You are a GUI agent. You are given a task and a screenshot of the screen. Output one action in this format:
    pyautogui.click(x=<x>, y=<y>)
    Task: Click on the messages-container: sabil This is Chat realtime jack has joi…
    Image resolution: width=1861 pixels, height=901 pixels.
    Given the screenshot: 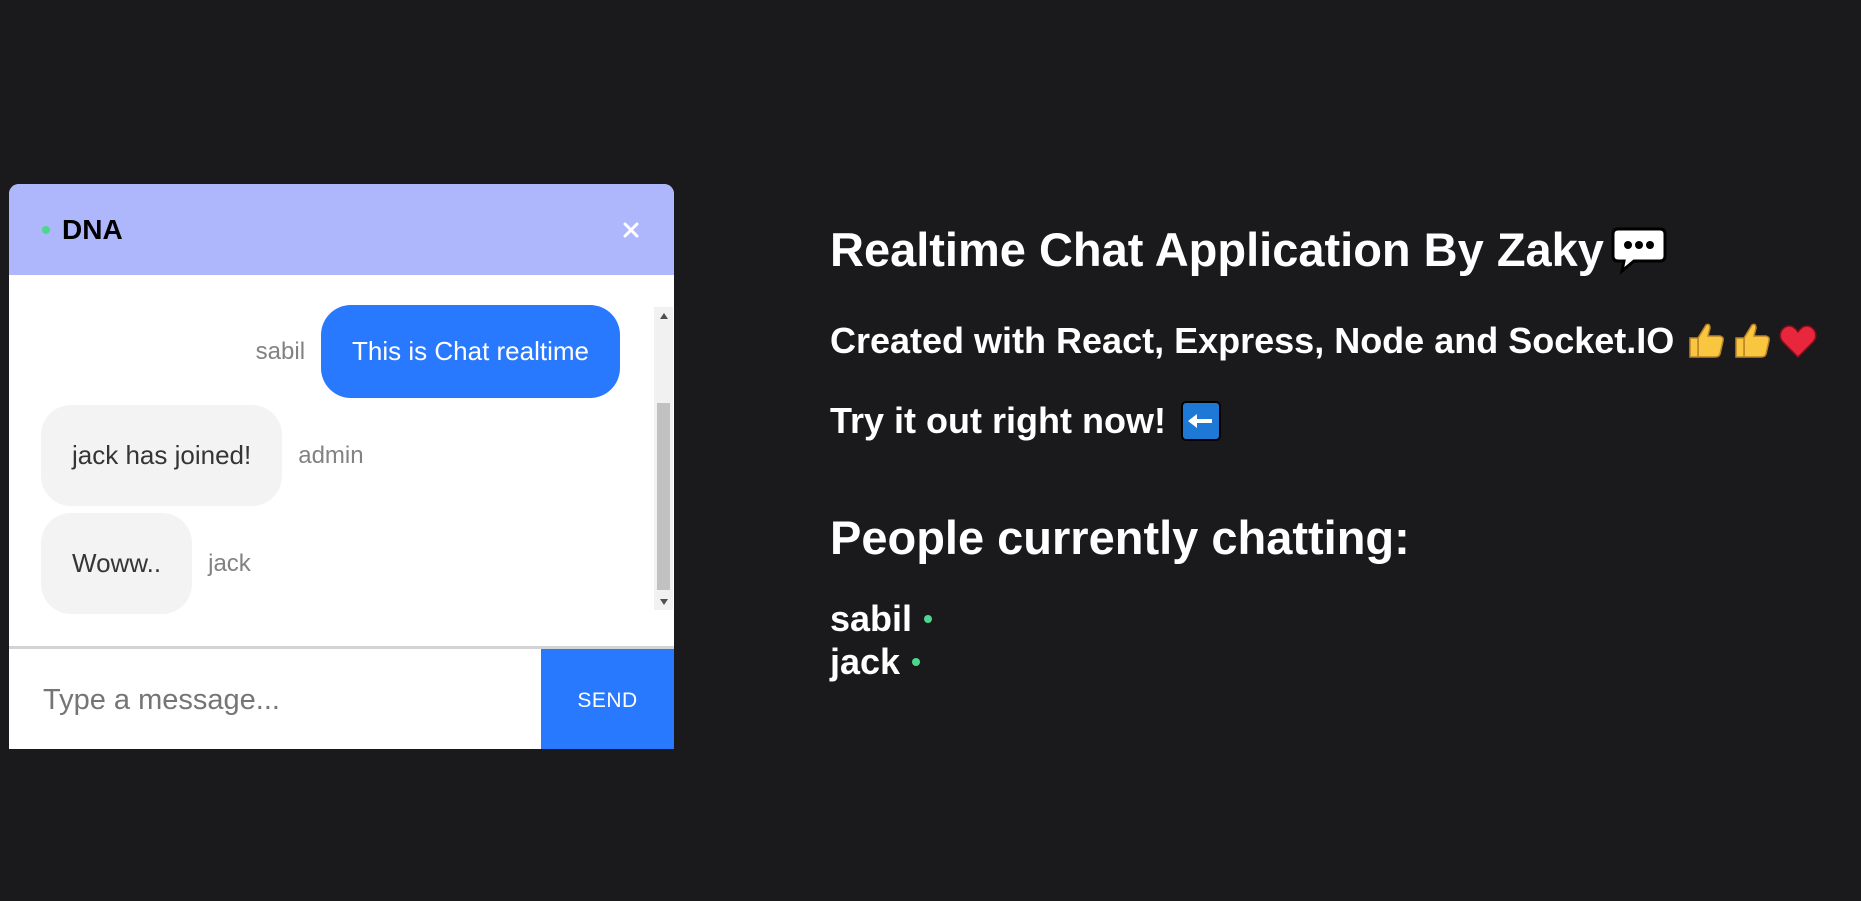 What is the action you would take?
    pyautogui.click(x=341, y=453)
    